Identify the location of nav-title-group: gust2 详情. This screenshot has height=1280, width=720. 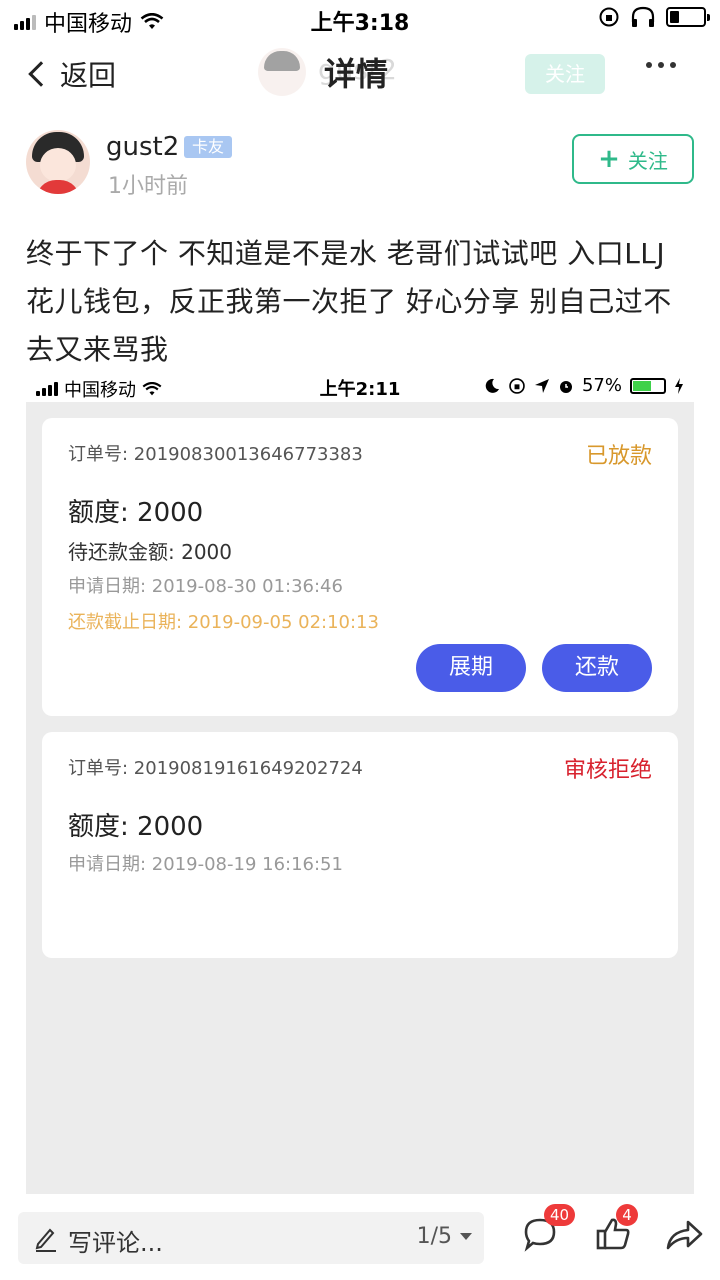
(327, 72).